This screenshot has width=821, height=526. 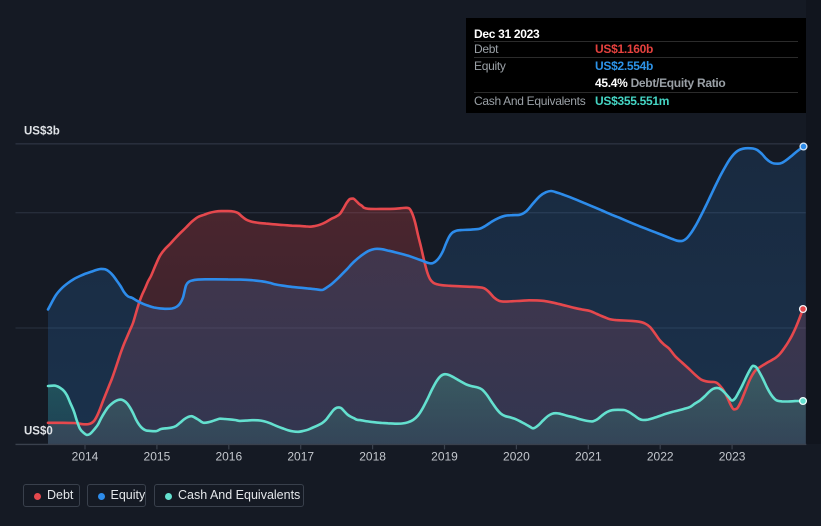 I want to click on svg-text: 2020, so click(x=516, y=457).